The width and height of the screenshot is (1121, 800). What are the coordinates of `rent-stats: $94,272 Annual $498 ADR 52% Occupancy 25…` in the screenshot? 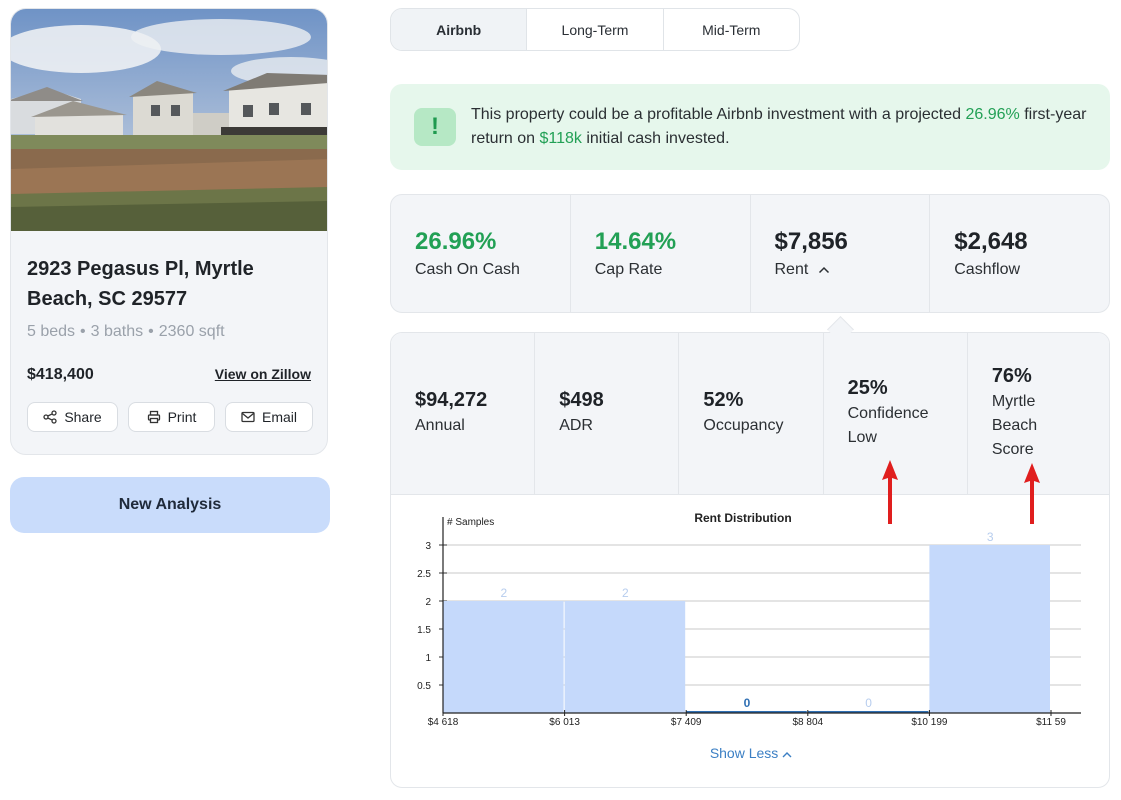 It's located at (750, 414).